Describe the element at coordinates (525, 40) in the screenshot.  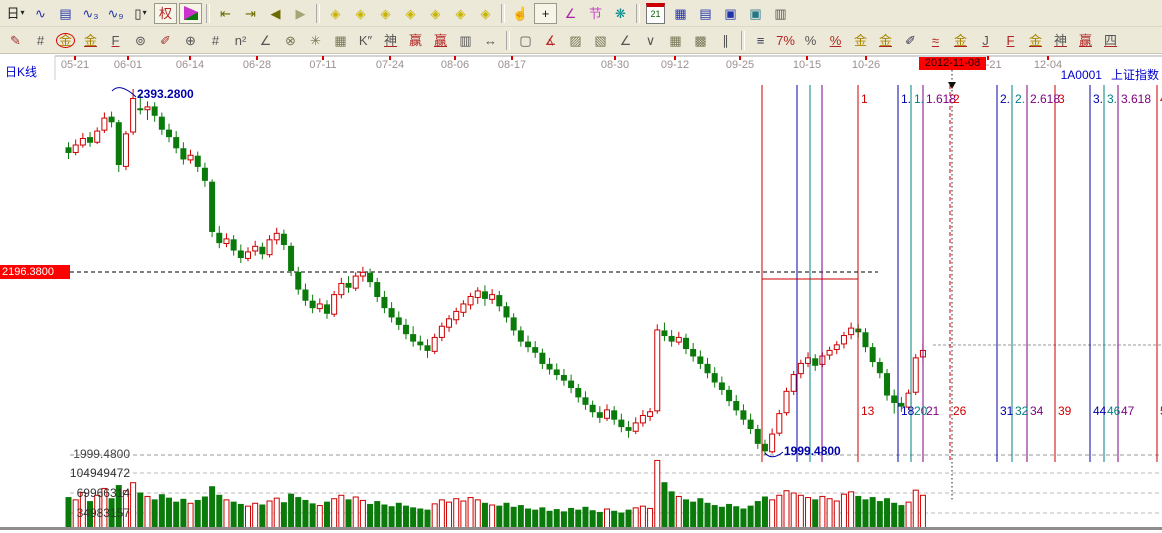
I see `box-select-tool-icon: ▢` at that location.